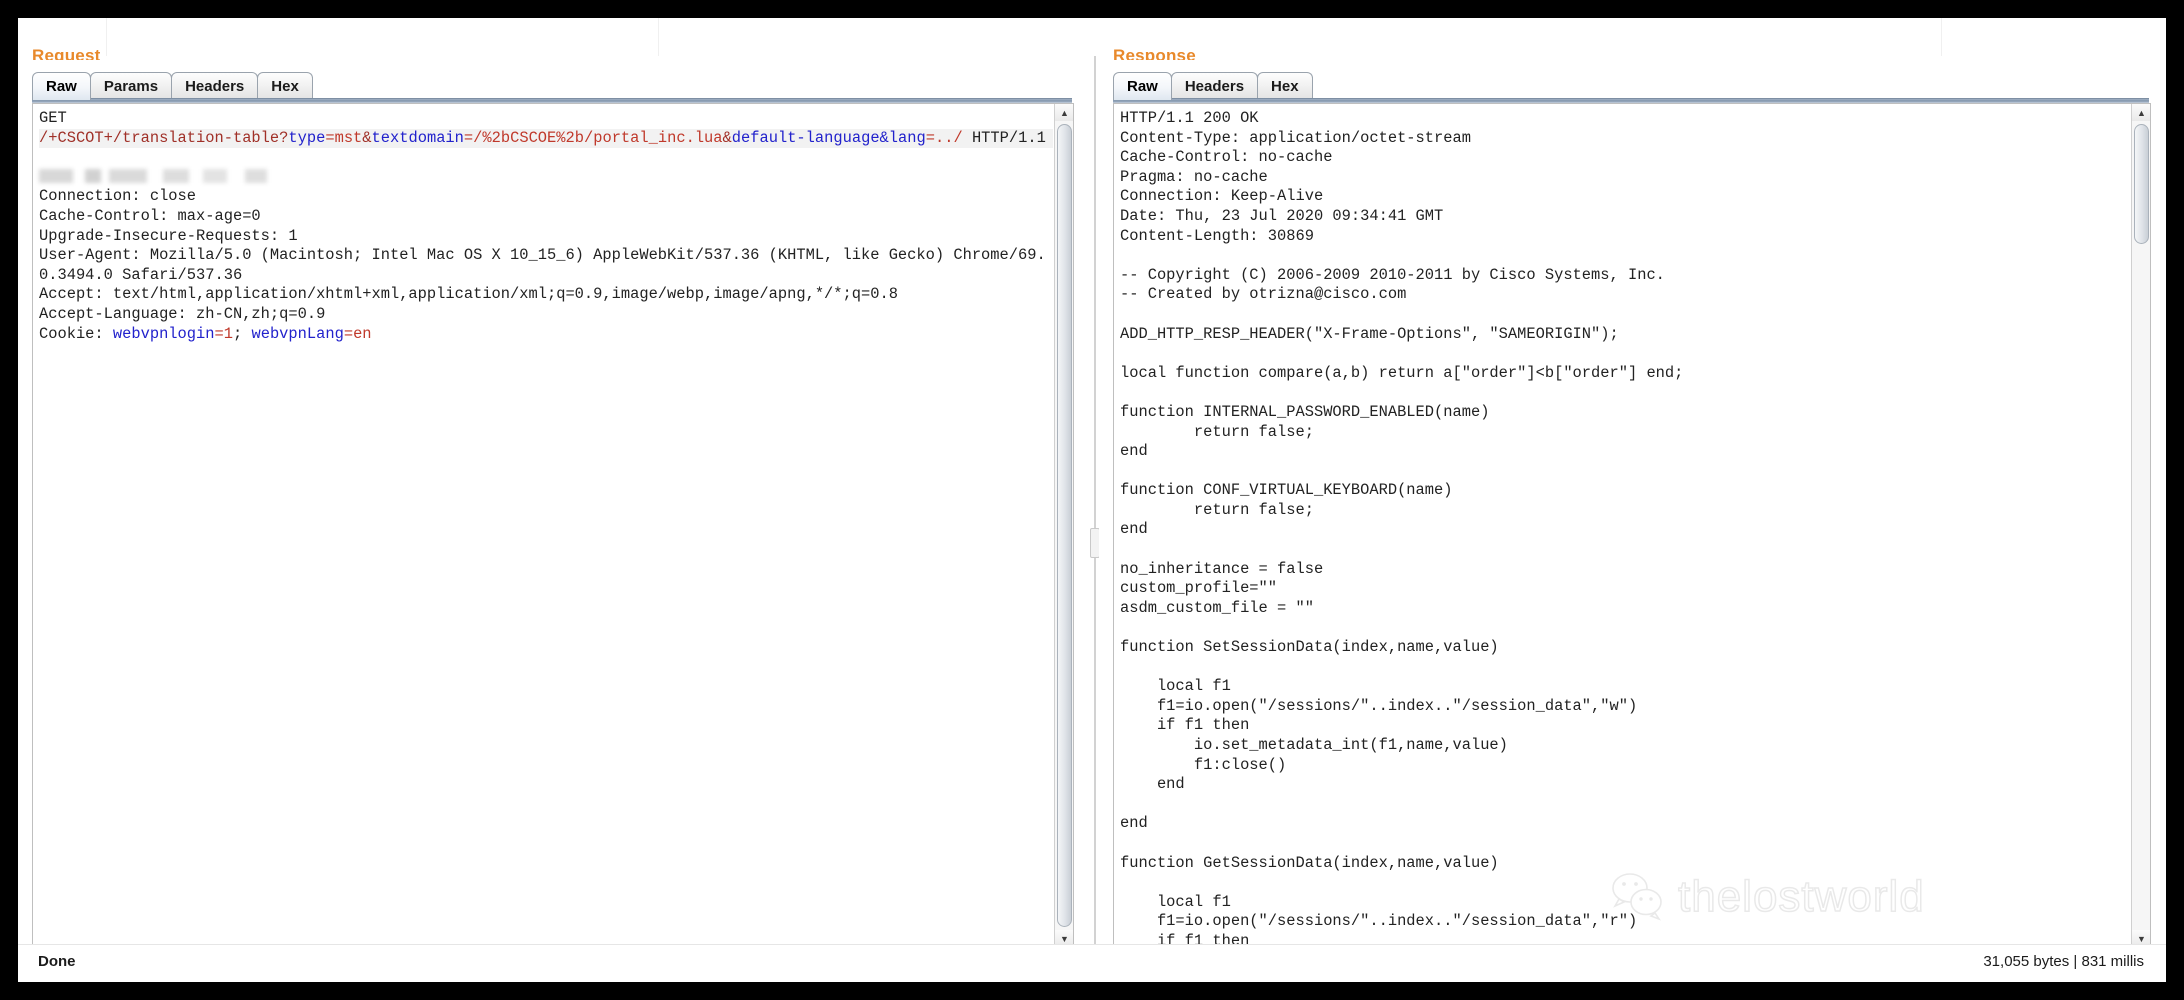 Image resolution: width=2184 pixels, height=1000 pixels. I want to click on request-vertical-scrollbar: ▲ ▼, so click(1063, 525).